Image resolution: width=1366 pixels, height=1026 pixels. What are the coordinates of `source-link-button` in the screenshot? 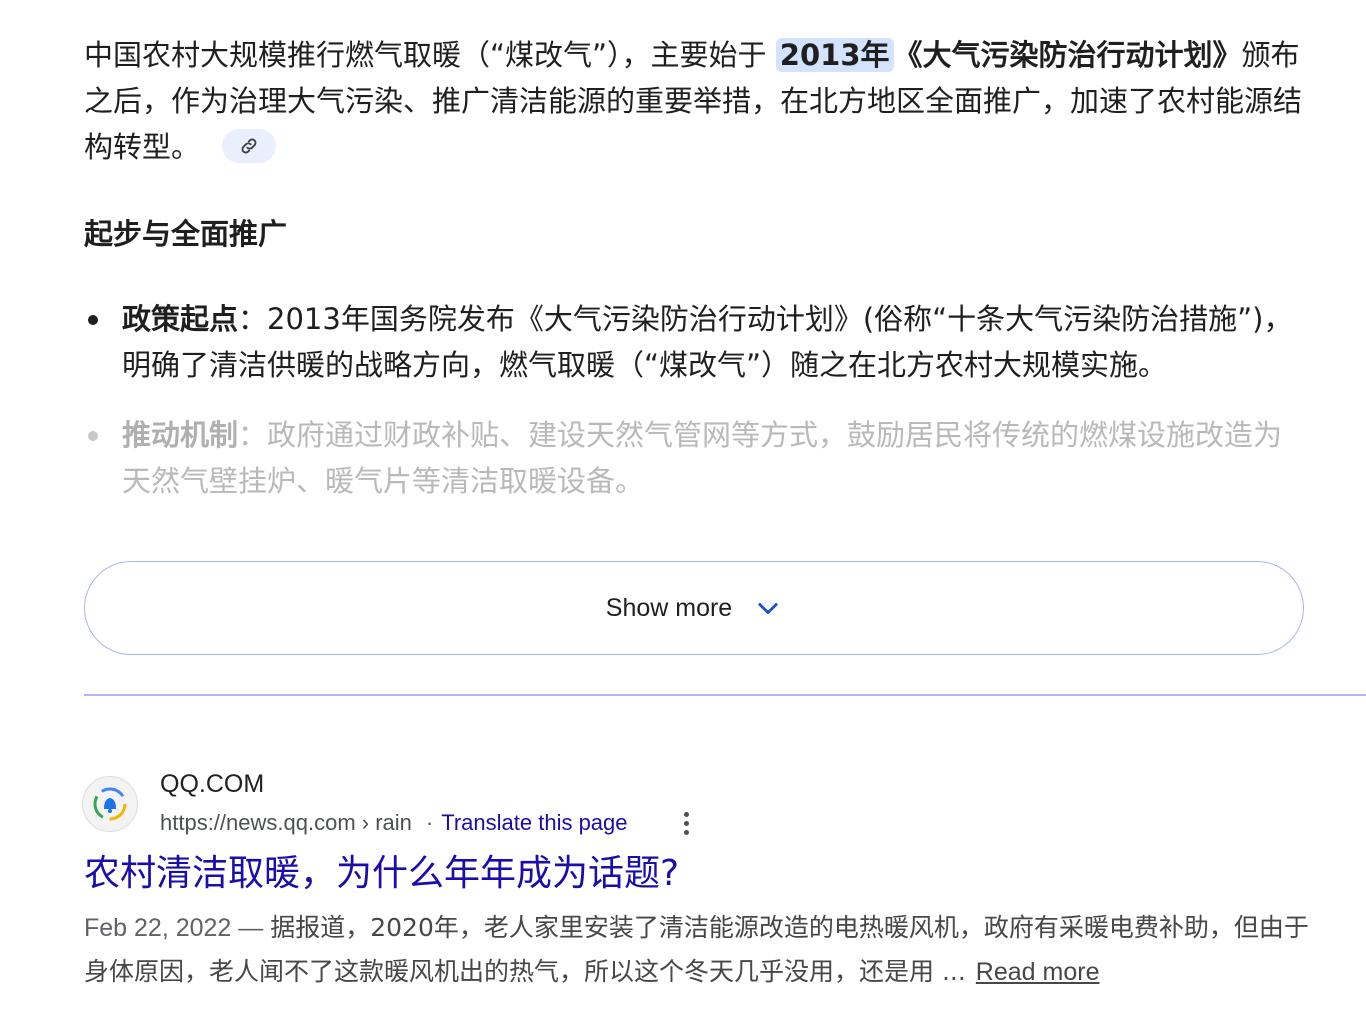 It's located at (249, 146).